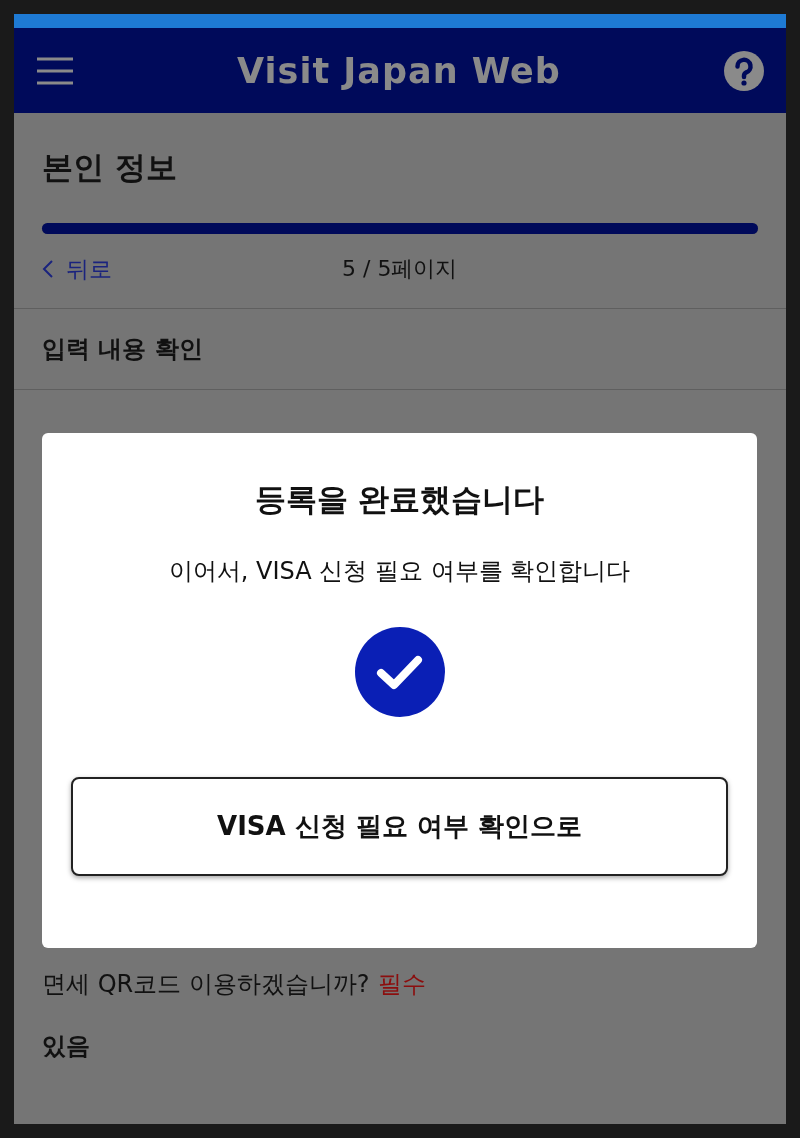 This screenshot has width=800, height=1138. I want to click on visa-check-button: VISA 신청 필요 여부 확인으로, so click(399, 826).